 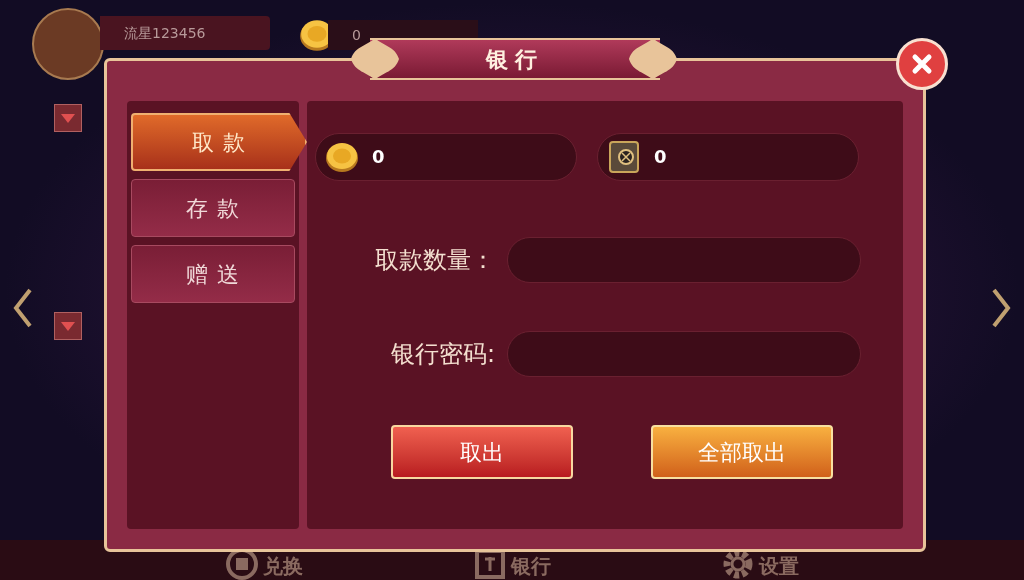 I want to click on withdraw-all-button: 全部取出, so click(x=742, y=452).